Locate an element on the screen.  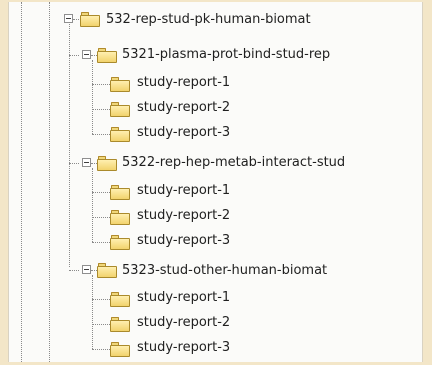
collapse-group-2-toggle is located at coordinates (86, 162).